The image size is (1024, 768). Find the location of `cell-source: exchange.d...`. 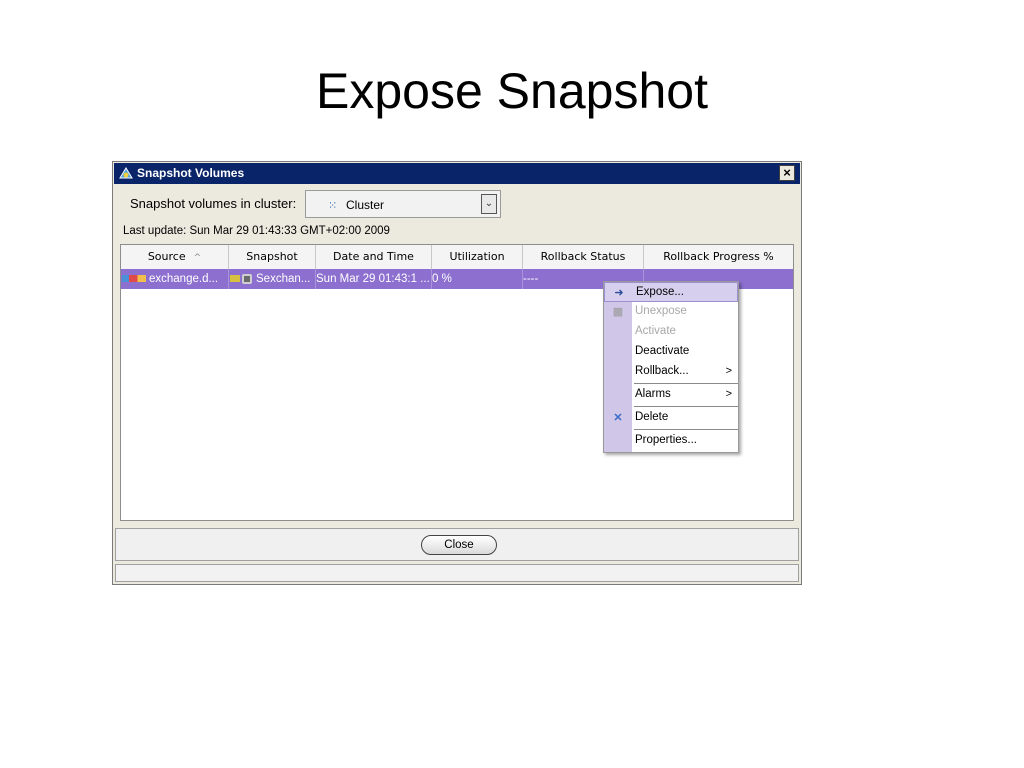

cell-source: exchange.d... is located at coordinates (175, 279).